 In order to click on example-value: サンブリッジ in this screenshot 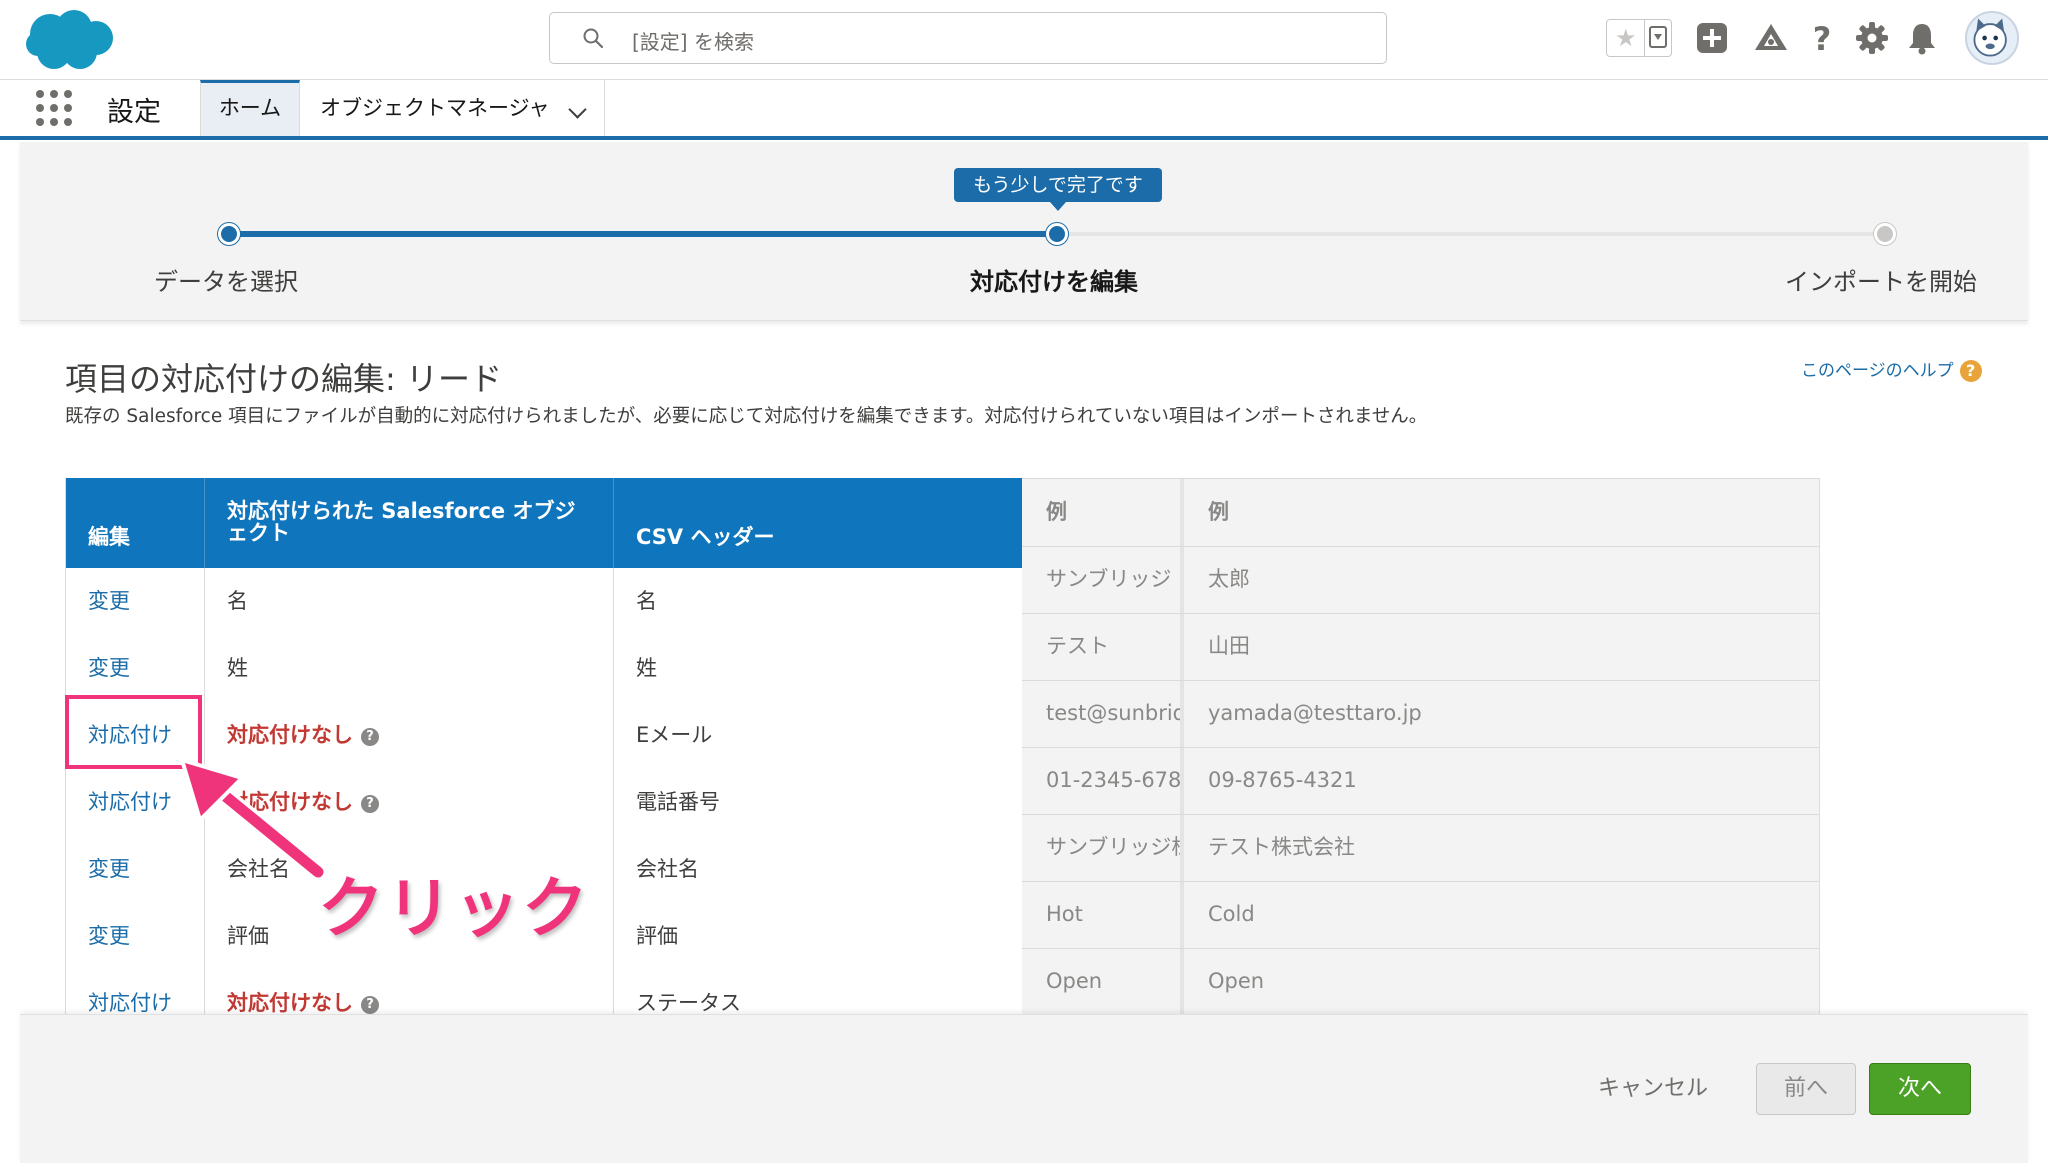, I will do `click(1109, 579)`.